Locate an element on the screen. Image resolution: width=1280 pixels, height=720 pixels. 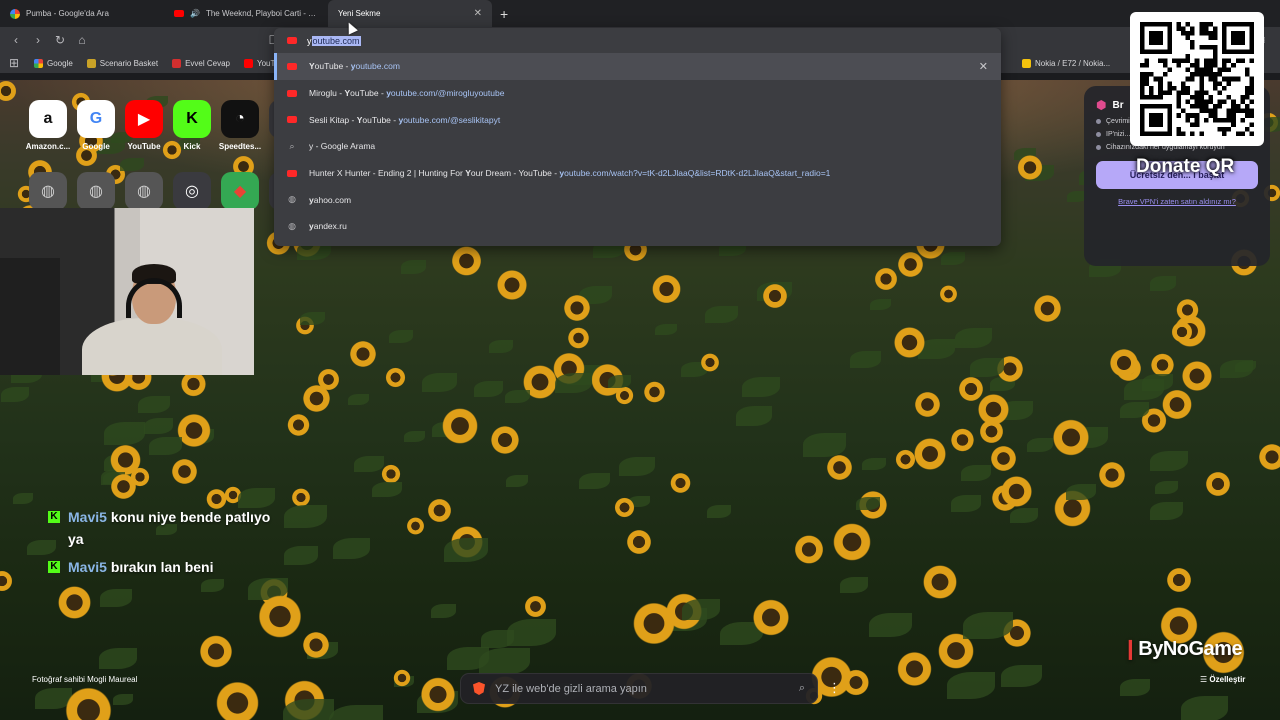
bookmark-label: Evvel Cevap is located at coordinates (207, 63).